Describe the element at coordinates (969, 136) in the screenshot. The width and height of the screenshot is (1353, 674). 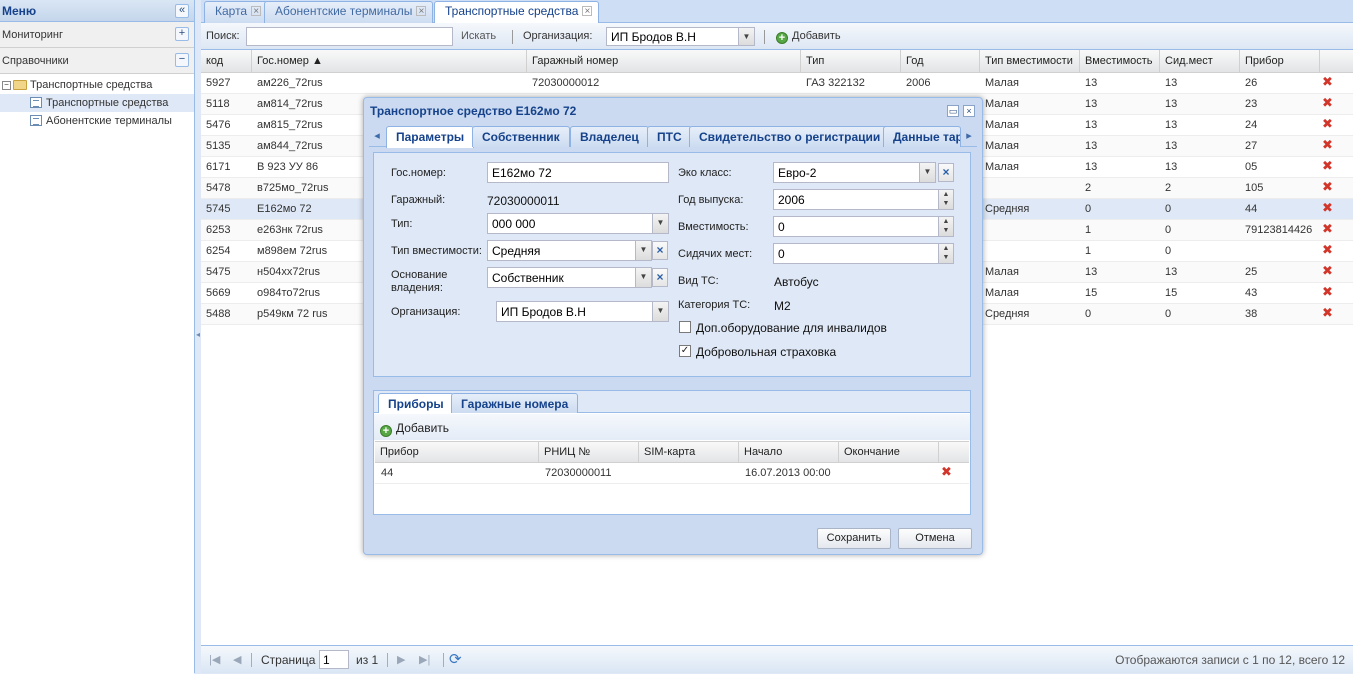
I see `scroll-right-icon: ▸` at that location.